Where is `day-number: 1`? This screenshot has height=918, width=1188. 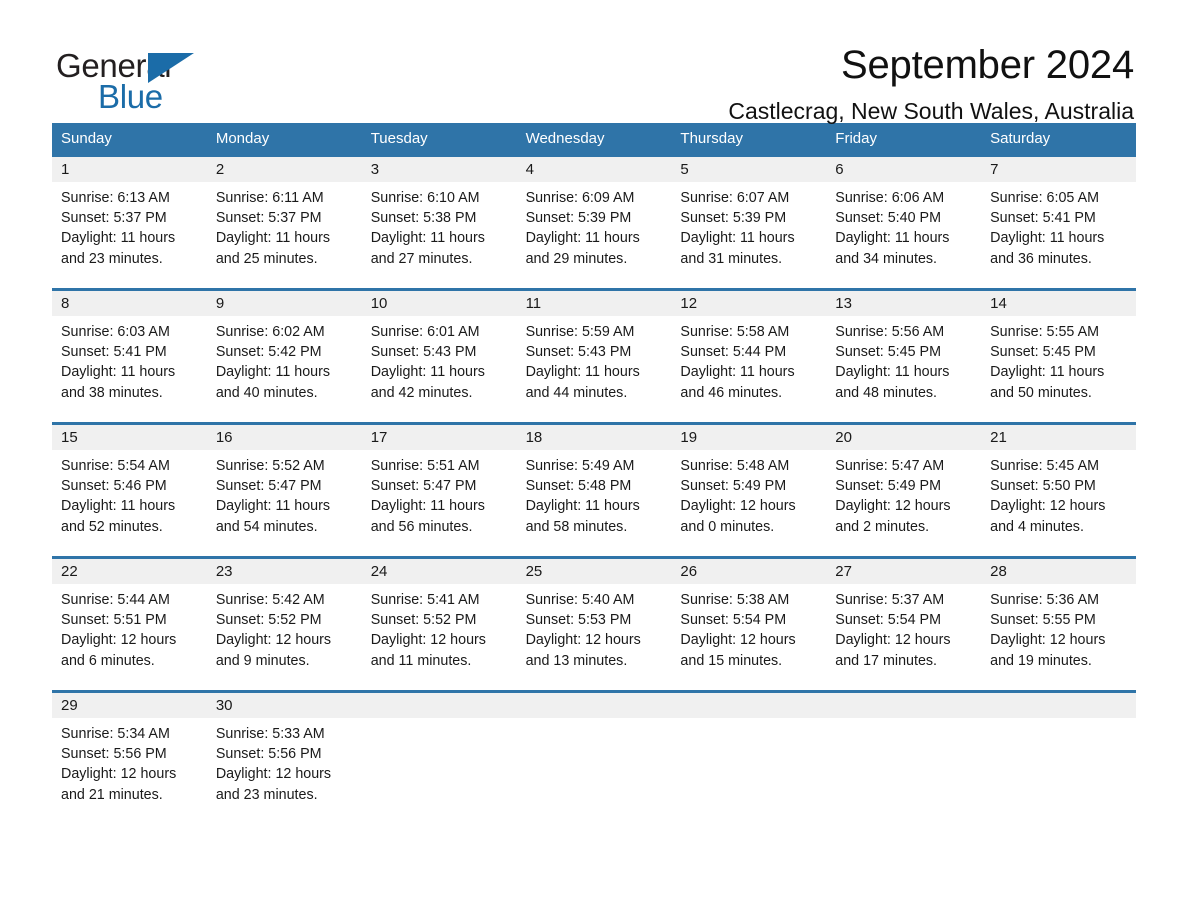
day-number: 1 is located at coordinates (129, 169).